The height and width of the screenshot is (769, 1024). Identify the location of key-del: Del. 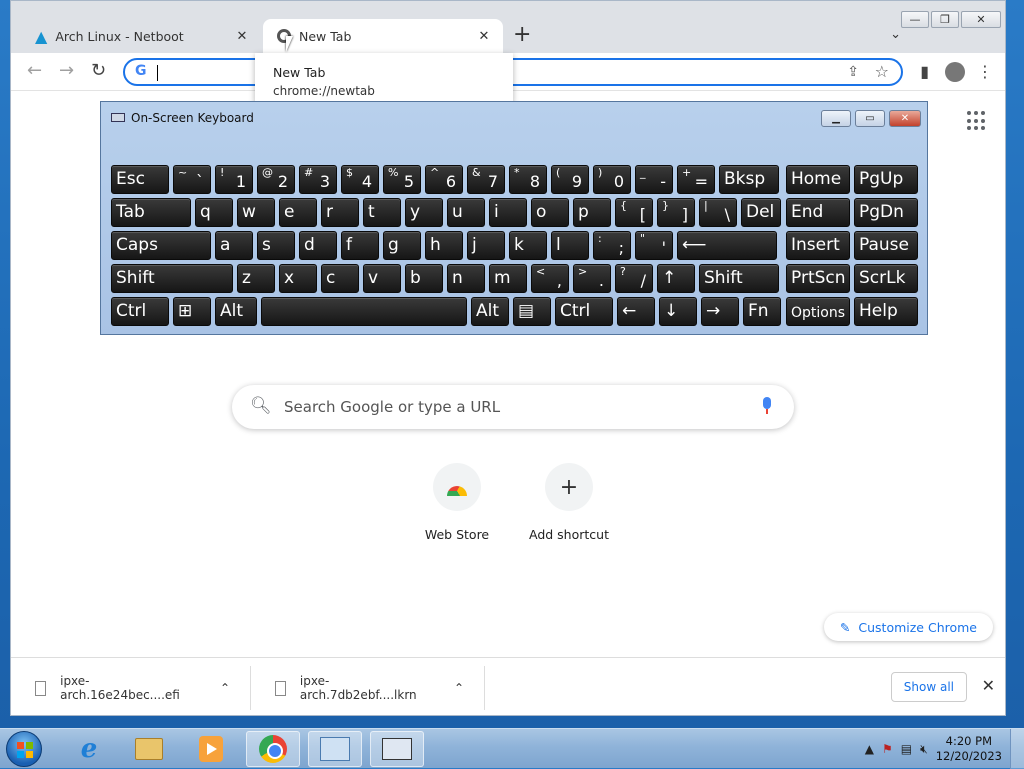
(761, 212).